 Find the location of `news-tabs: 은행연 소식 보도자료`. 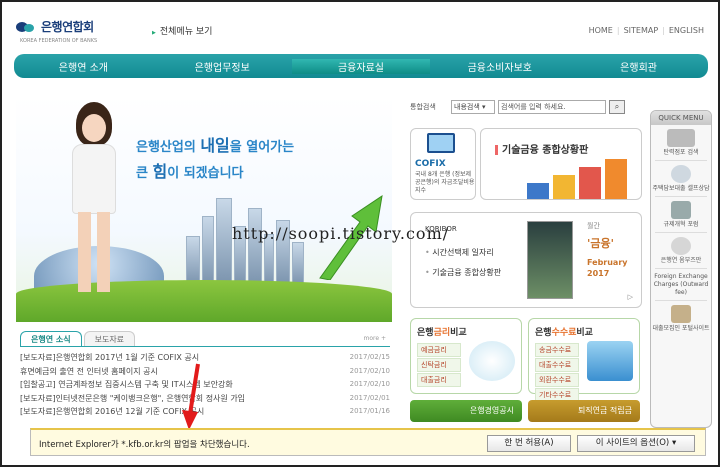

news-tabs: 은행연 소식 보도자료 is located at coordinates (205, 339).